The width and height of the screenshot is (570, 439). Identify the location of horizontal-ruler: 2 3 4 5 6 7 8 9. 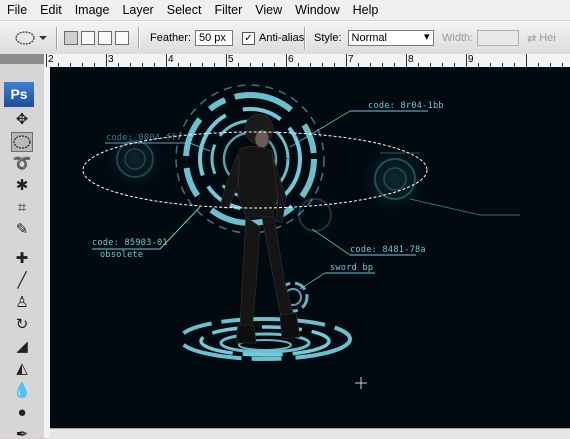
(307, 61).